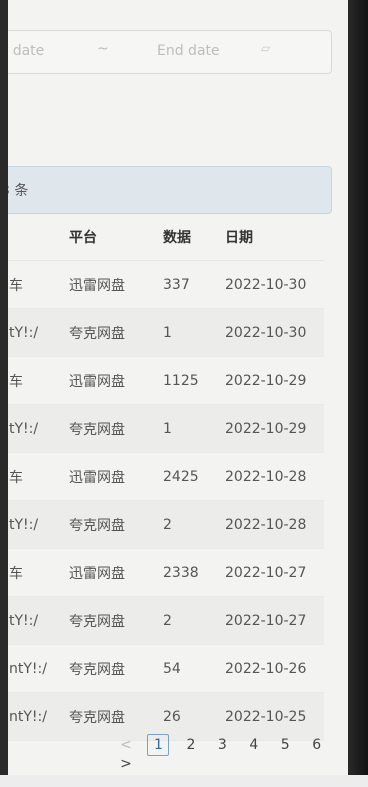 The image size is (368, 787). Describe the element at coordinates (188, 51) in the screenshot. I see `end-date-input: End date` at that location.